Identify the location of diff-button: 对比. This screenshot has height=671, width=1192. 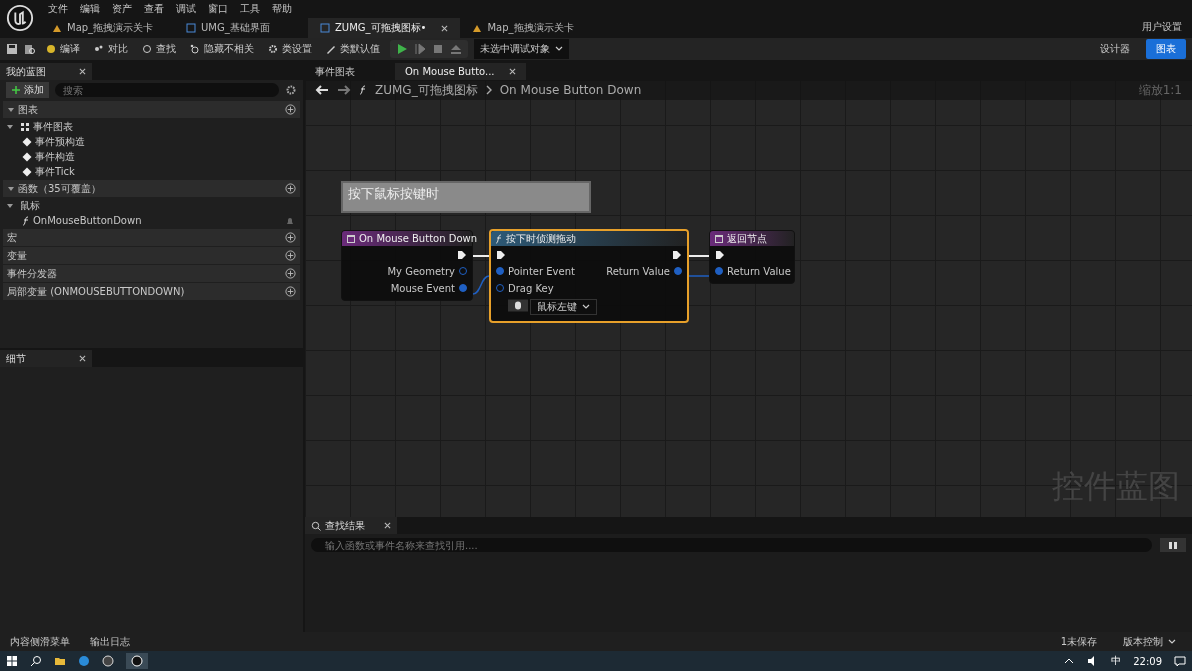
(111, 49).